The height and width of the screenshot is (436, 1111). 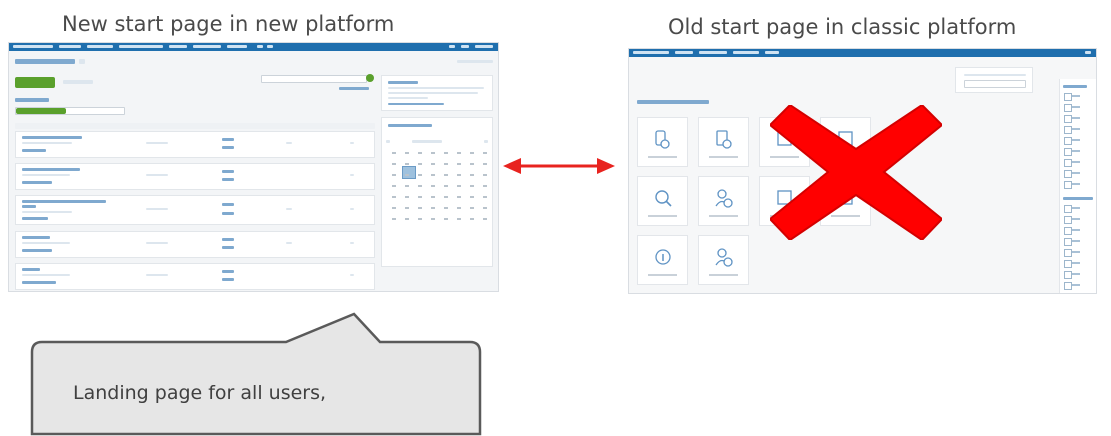 I want to click on red-x-mark-icon, so click(x=856, y=172).